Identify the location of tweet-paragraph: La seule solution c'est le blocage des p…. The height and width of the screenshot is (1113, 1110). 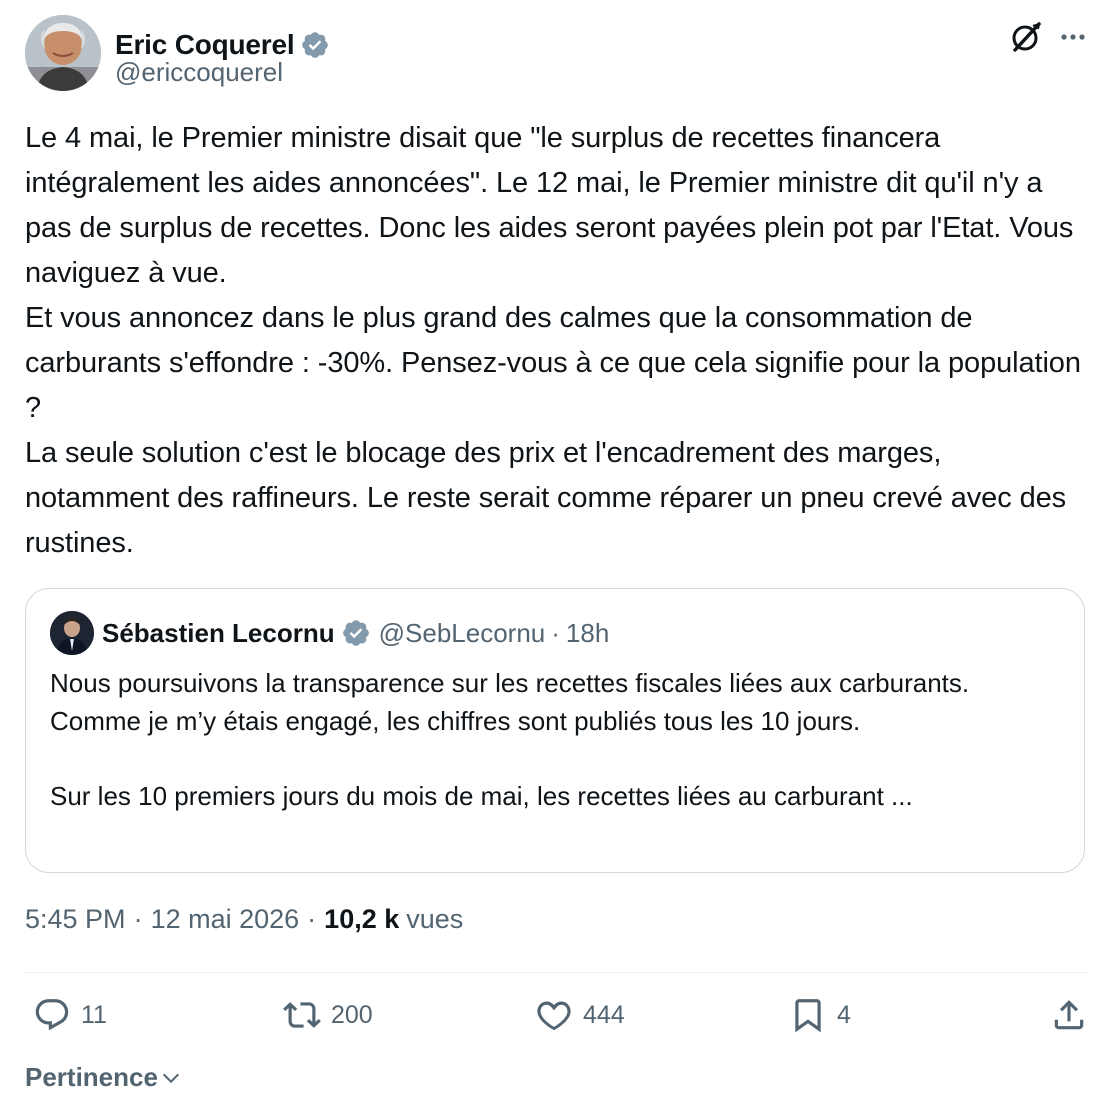
(546, 498).